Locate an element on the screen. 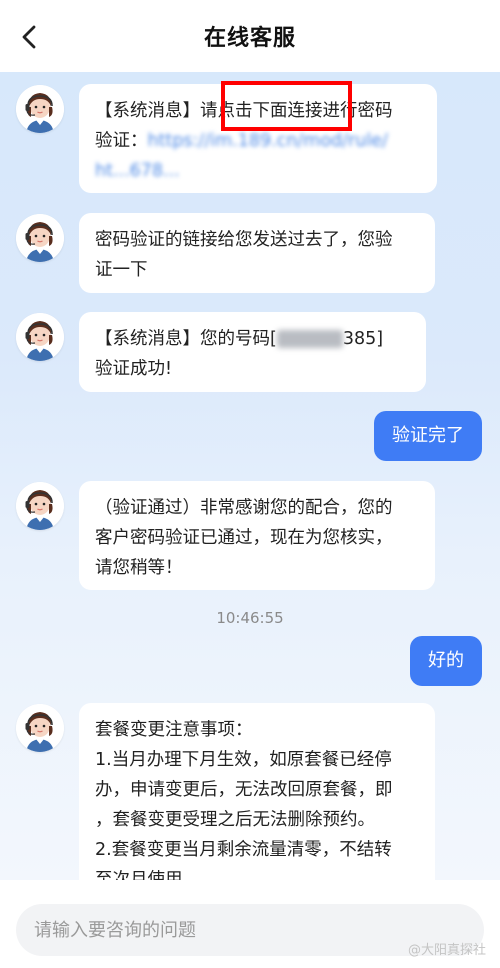  verification-link: https://im.189.cn/mod/rule/ is located at coordinates (268, 141).